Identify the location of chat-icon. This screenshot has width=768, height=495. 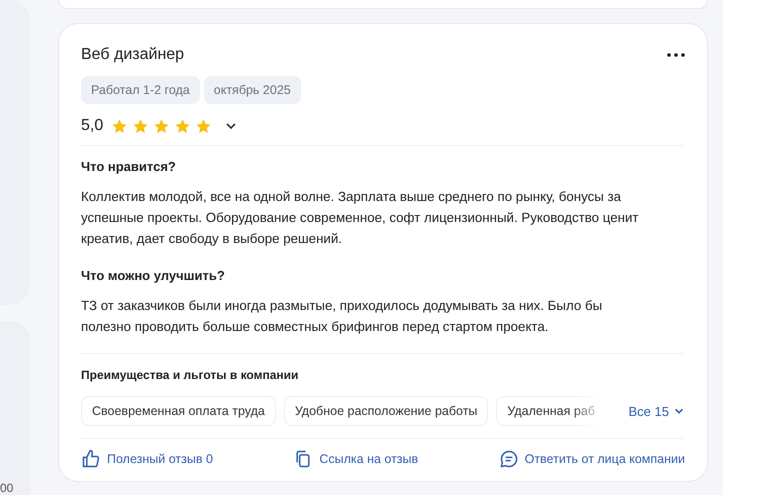
(508, 459).